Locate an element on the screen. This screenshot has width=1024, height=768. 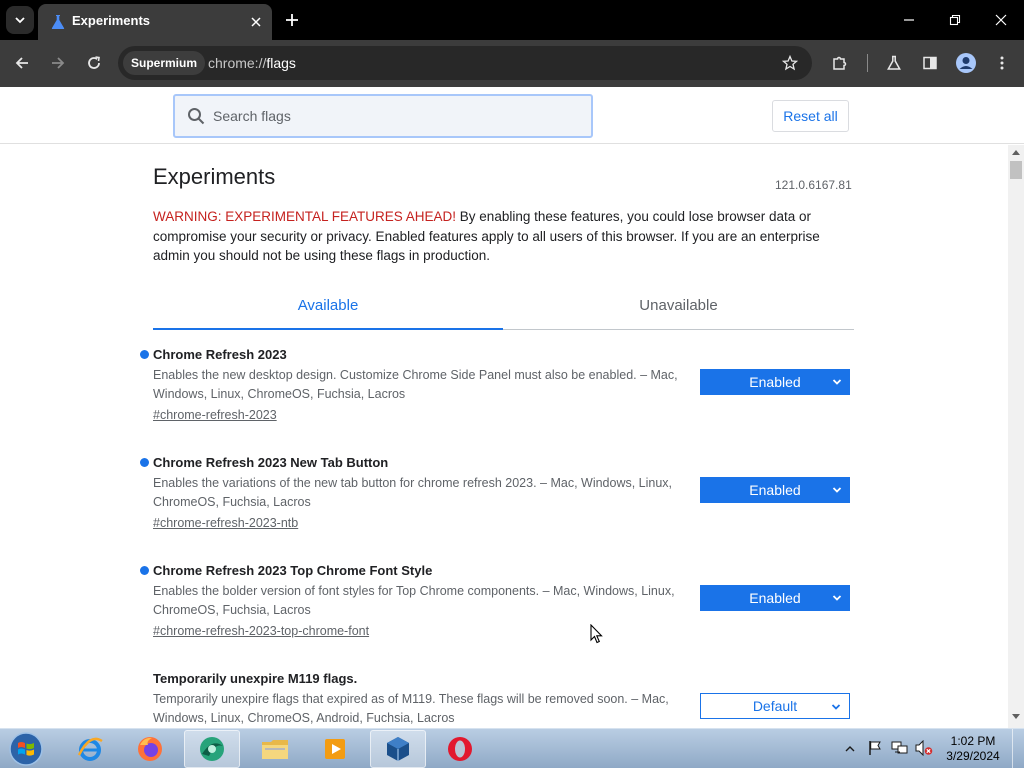
taskbar-virtualbox is located at coordinates (398, 749).